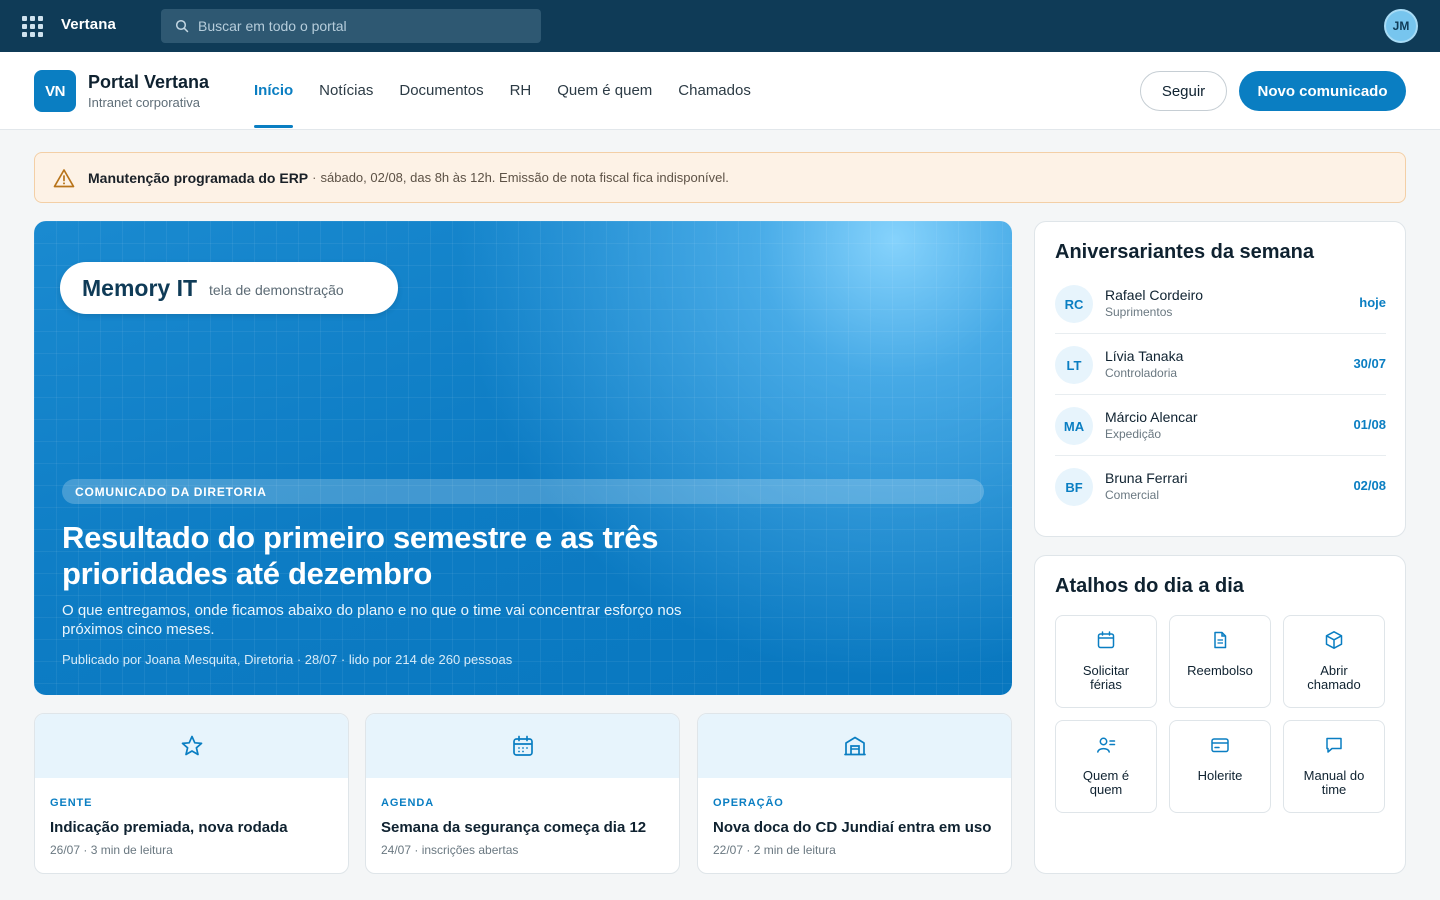  Describe the element at coordinates (1106, 782) in the screenshot. I see `shortcut-label: Quem é quem` at that location.